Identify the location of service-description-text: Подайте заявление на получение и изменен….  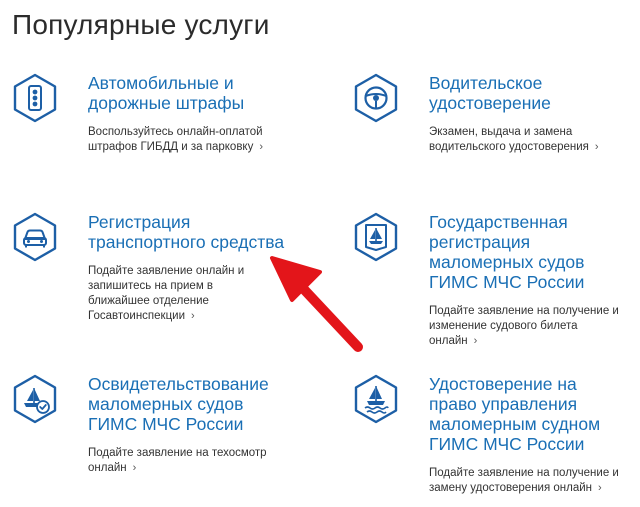
(524, 326).